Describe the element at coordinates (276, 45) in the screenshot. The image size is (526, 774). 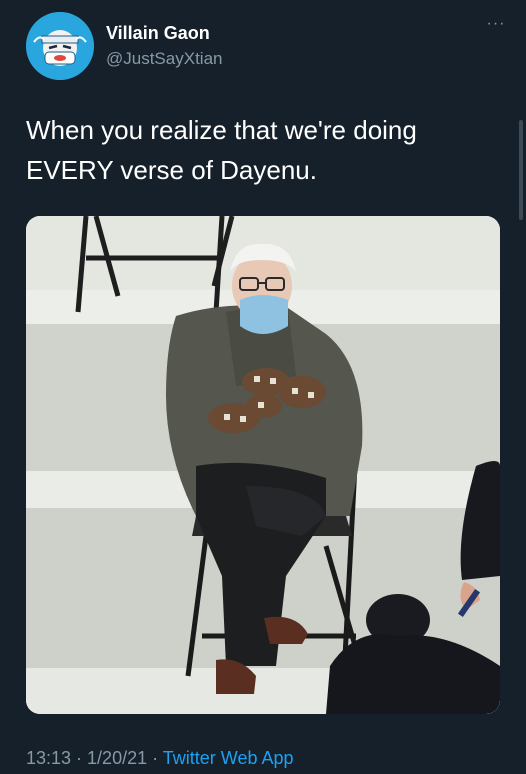
I see `tweet-header: Villain Gaon @JustSayXtian ···` at that location.